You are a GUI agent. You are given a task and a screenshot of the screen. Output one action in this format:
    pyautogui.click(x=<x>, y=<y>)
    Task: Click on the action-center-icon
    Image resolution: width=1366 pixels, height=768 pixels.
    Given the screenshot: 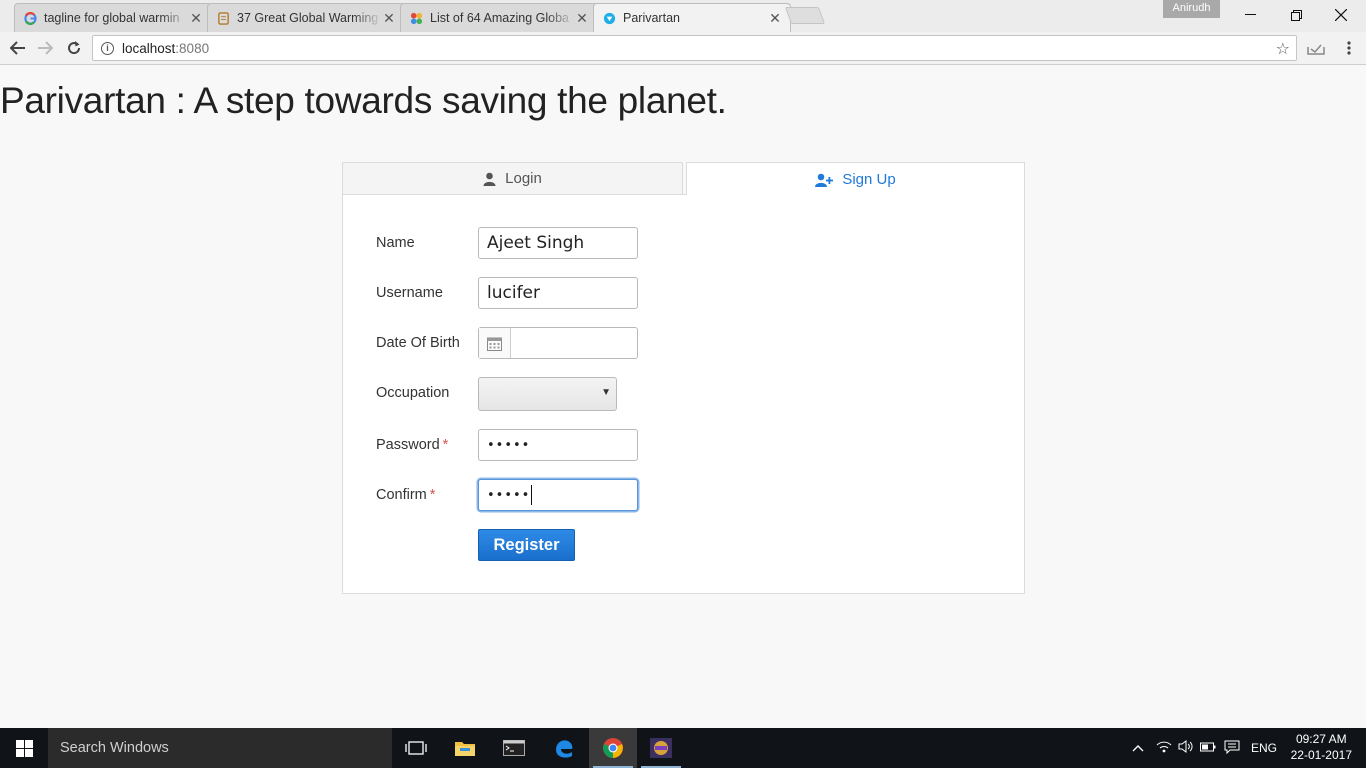 What is the action you would take?
    pyautogui.click(x=1232, y=748)
    